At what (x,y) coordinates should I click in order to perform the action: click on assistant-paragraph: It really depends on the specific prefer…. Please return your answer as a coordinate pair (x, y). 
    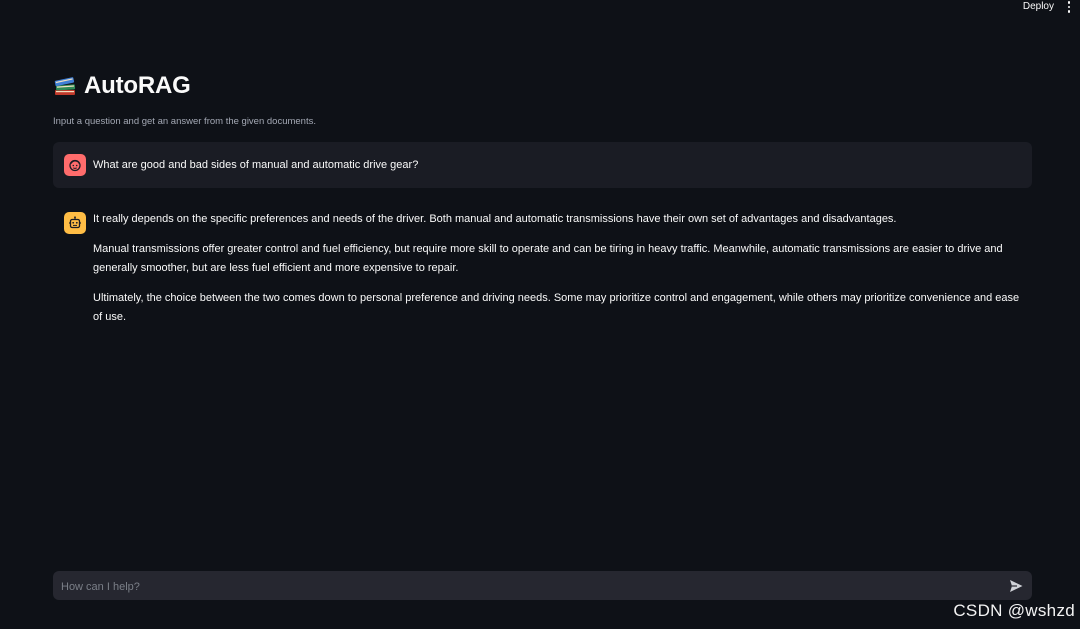
    Looking at the image, I should click on (495, 219).